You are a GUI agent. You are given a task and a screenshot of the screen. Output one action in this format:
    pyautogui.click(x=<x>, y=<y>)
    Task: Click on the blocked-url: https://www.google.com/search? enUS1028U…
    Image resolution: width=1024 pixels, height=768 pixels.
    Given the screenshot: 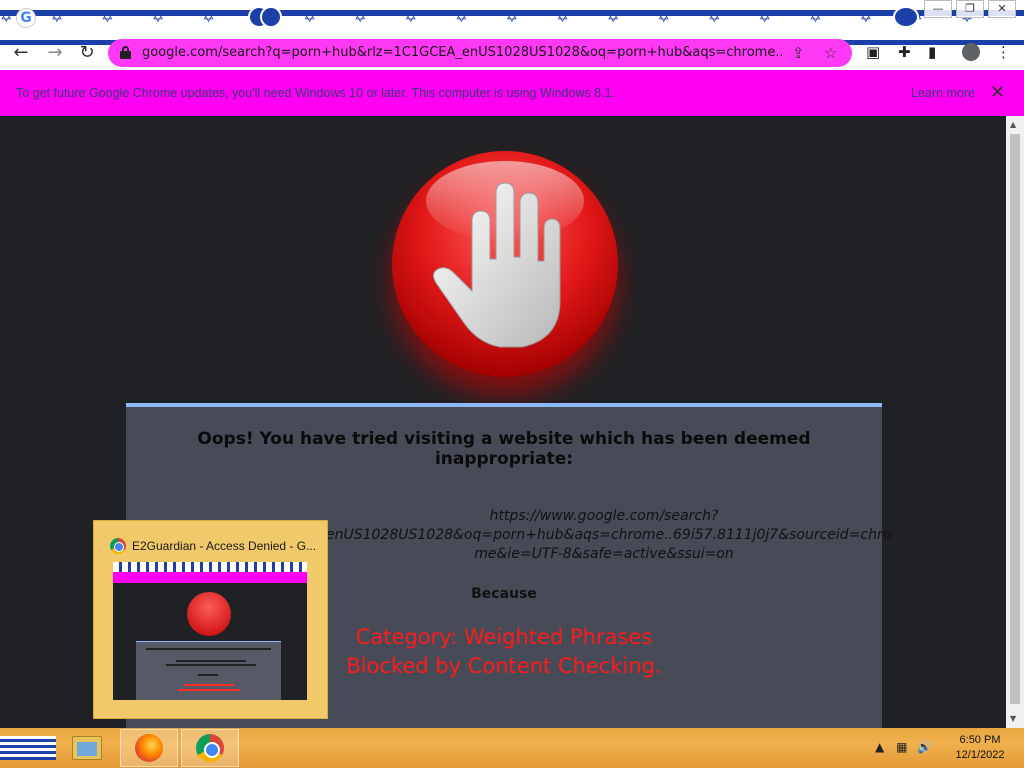 What is the action you would take?
    pyautogui.click(x=609, y=535)
    